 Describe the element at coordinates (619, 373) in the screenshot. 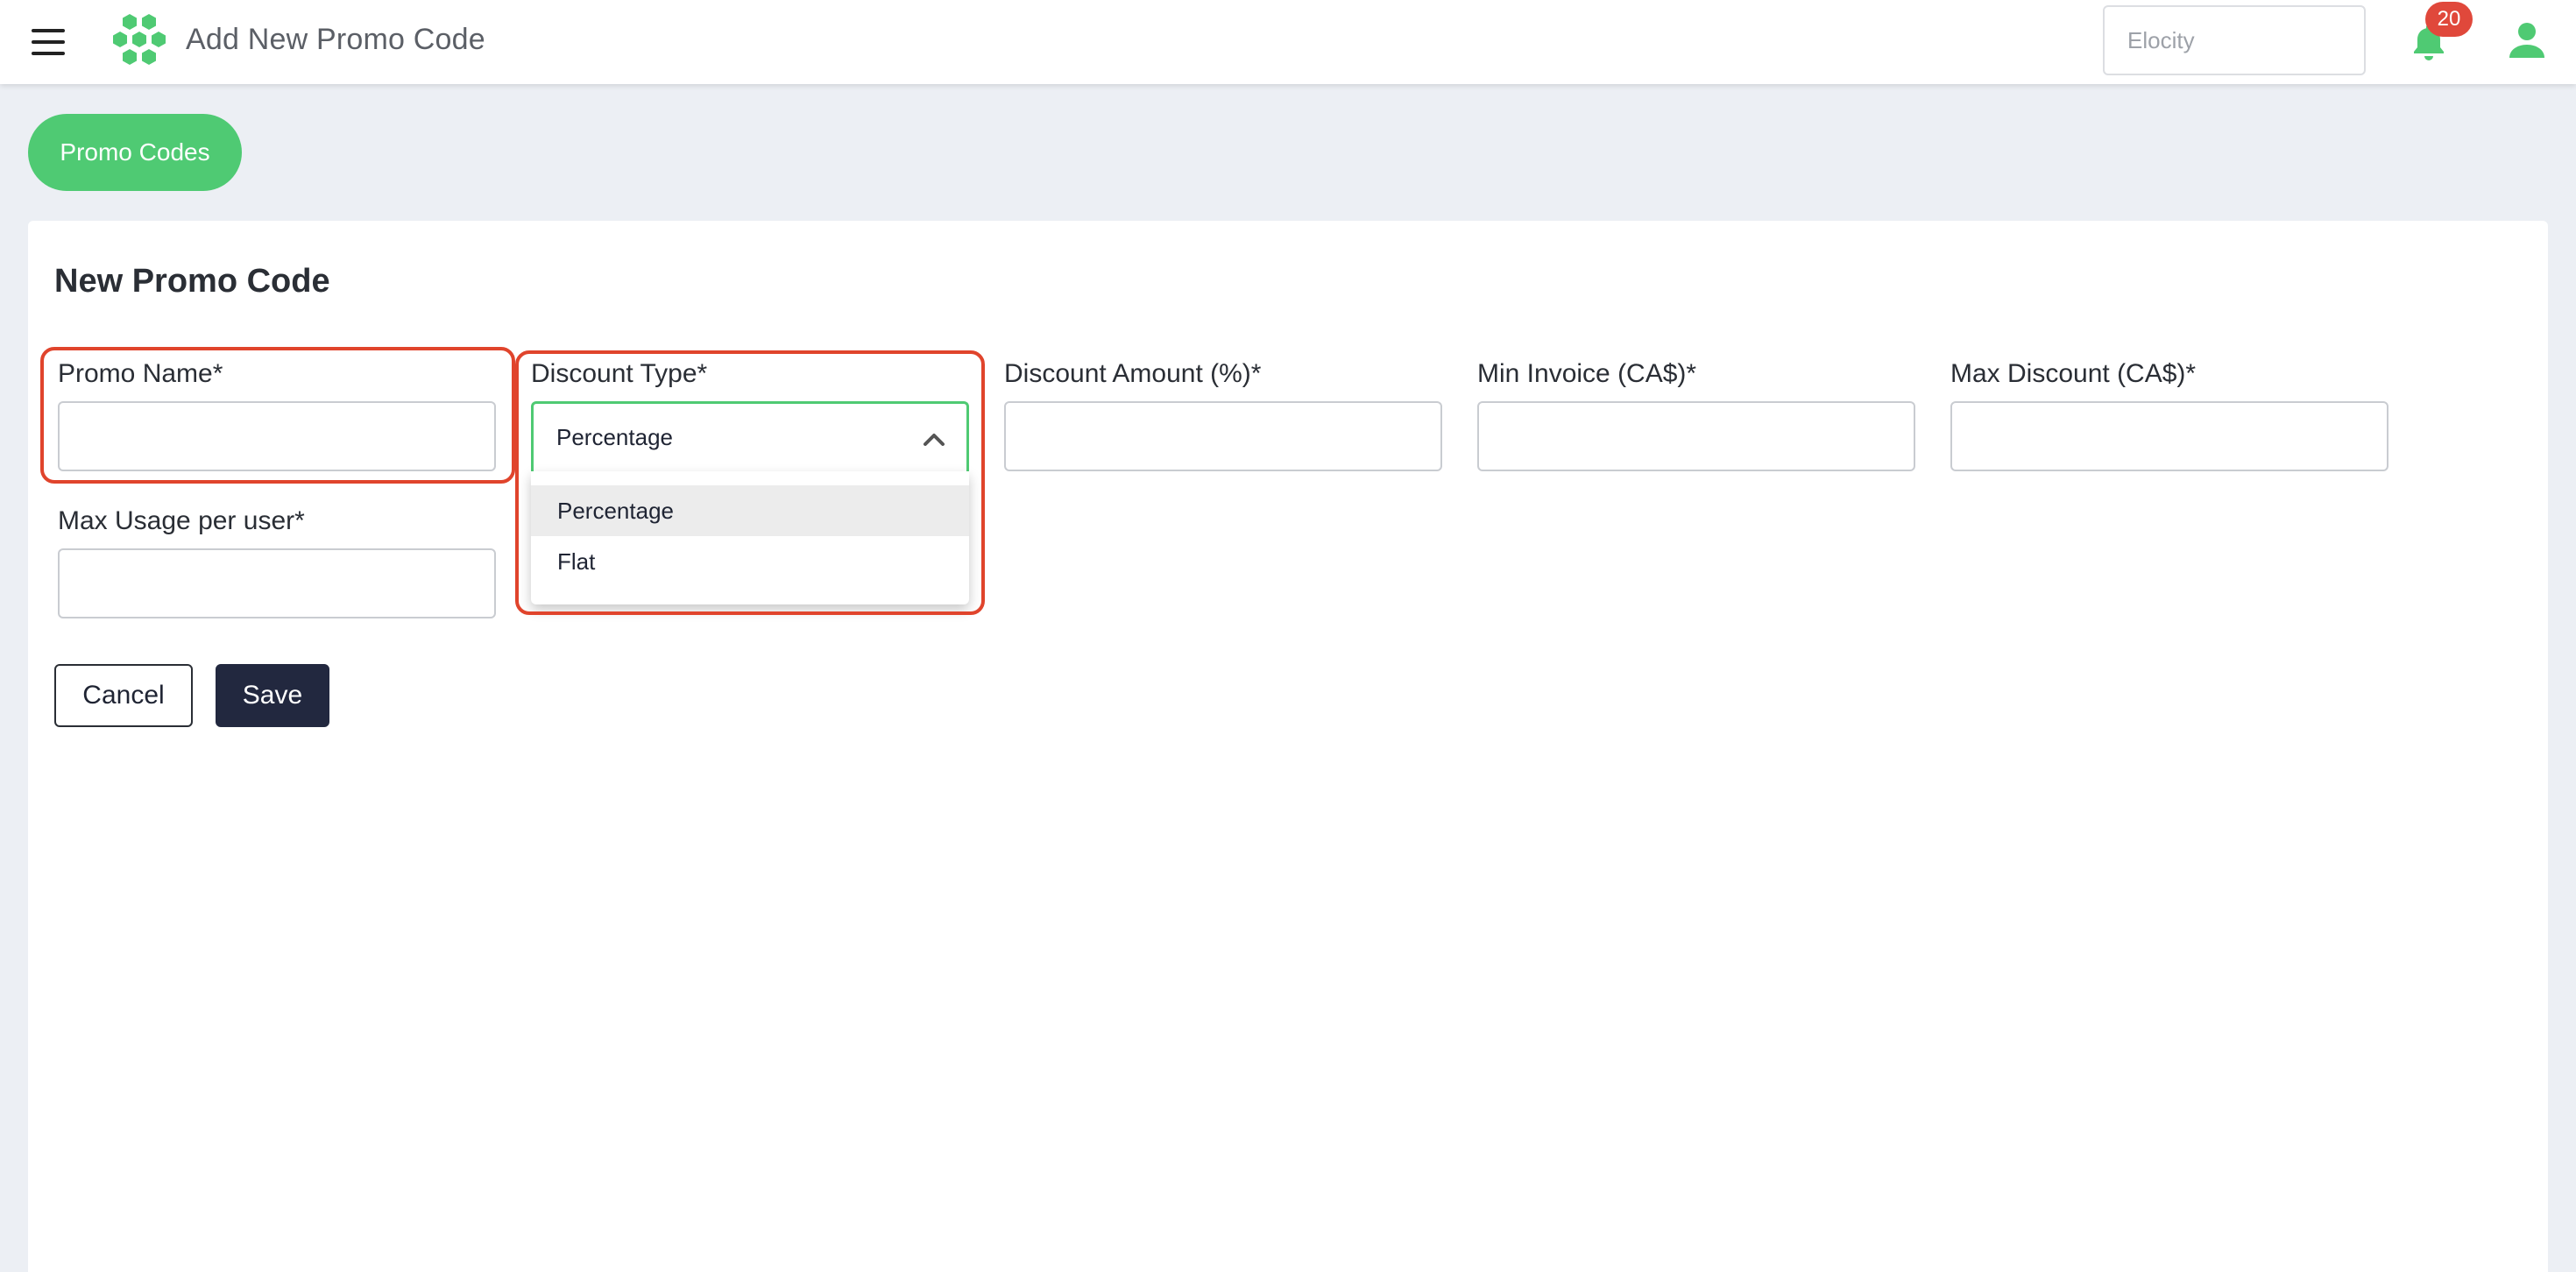

I see `discount-type-label: Discount Type*` at that location.